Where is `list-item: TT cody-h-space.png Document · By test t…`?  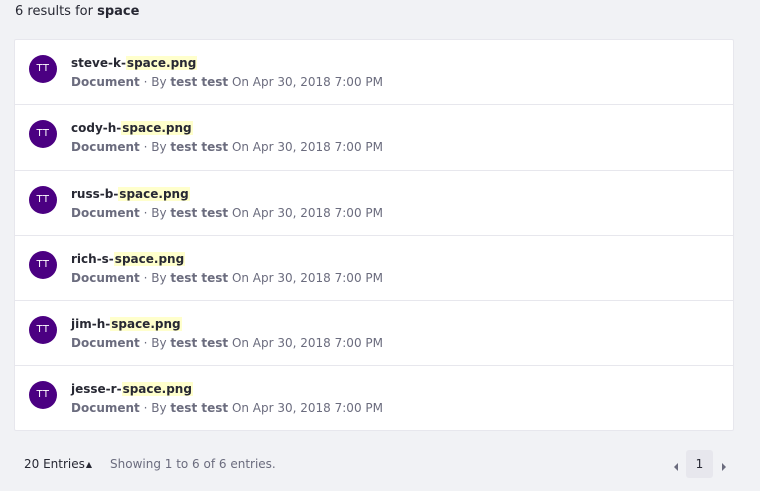 list-item: TT cody-h-space.png Document · By test t… is located at coordinates (374, 138).